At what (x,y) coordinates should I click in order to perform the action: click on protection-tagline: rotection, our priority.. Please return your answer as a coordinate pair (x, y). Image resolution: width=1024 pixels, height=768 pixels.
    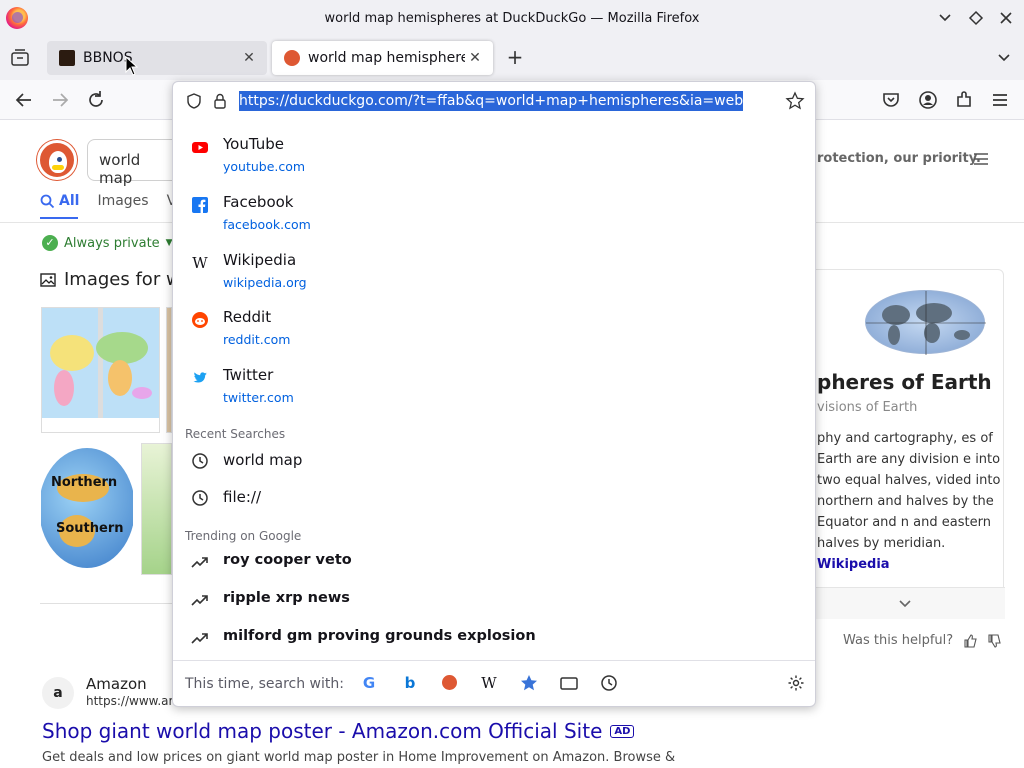
    Looking at the image, I should click on (899, 158).